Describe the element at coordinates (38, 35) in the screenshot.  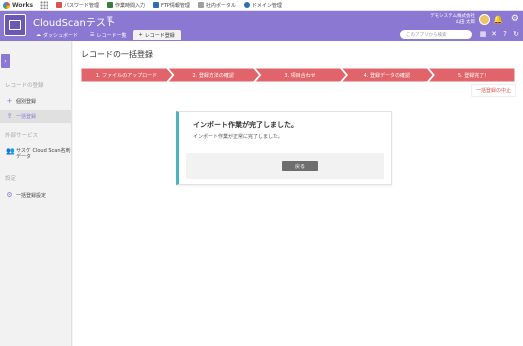
I see `cloud-icon: ☁` at that location.